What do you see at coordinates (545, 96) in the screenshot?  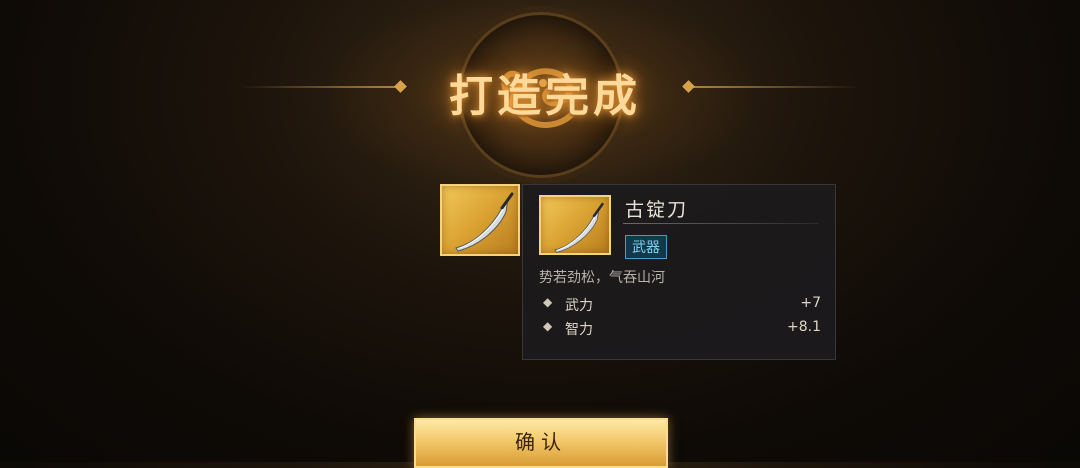 I see `page-title: 打造完成` at bounding box center [545, 96].